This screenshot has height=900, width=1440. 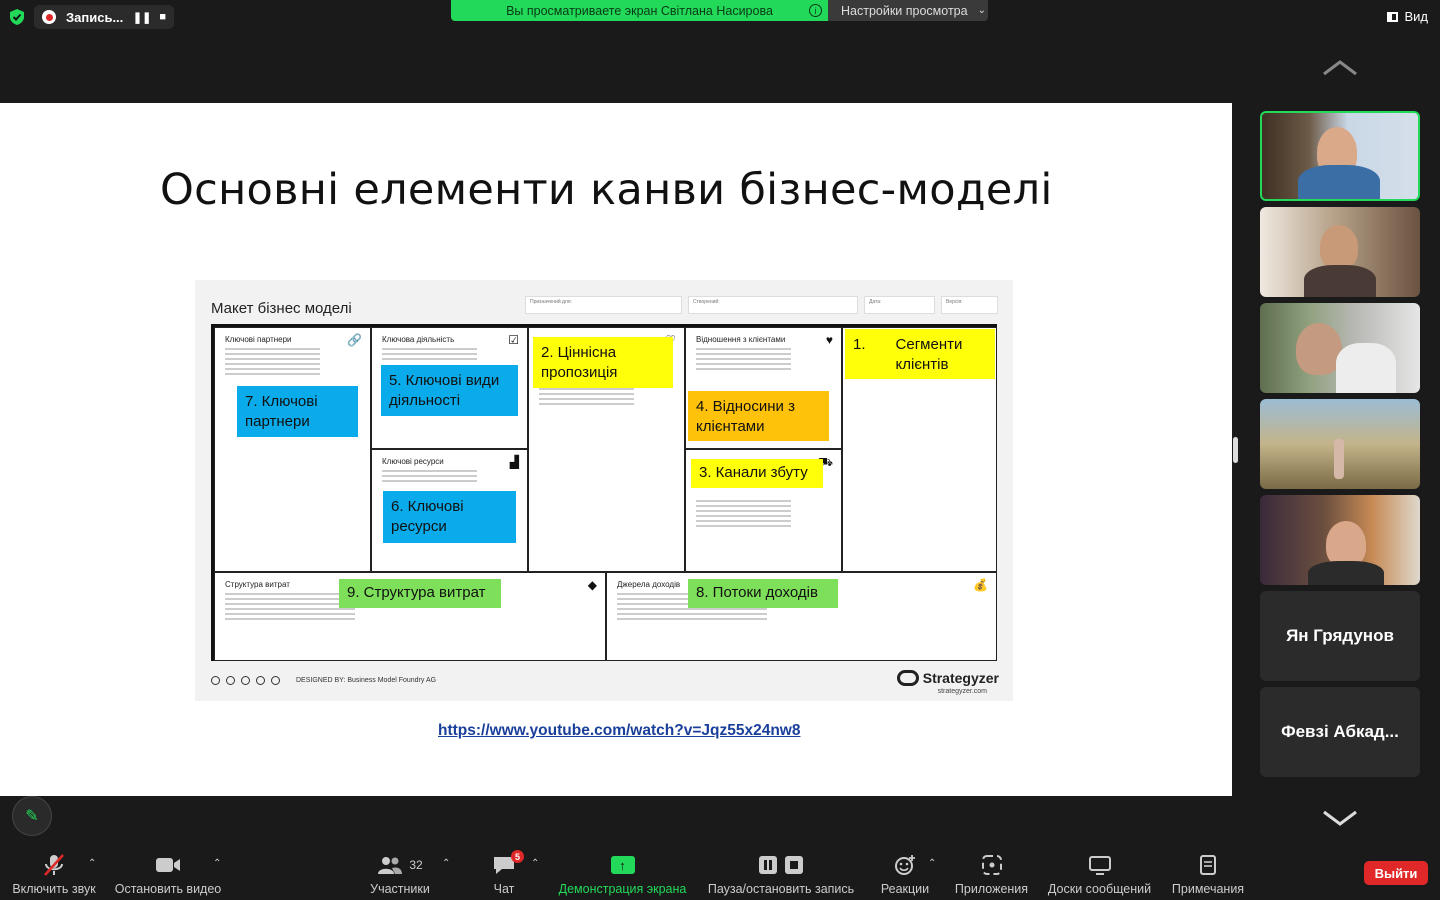 What do you see at coordinates (980, 585) in the screenshot?
I see `money-bag-icon: 💰` at bounding box center [980, 585].